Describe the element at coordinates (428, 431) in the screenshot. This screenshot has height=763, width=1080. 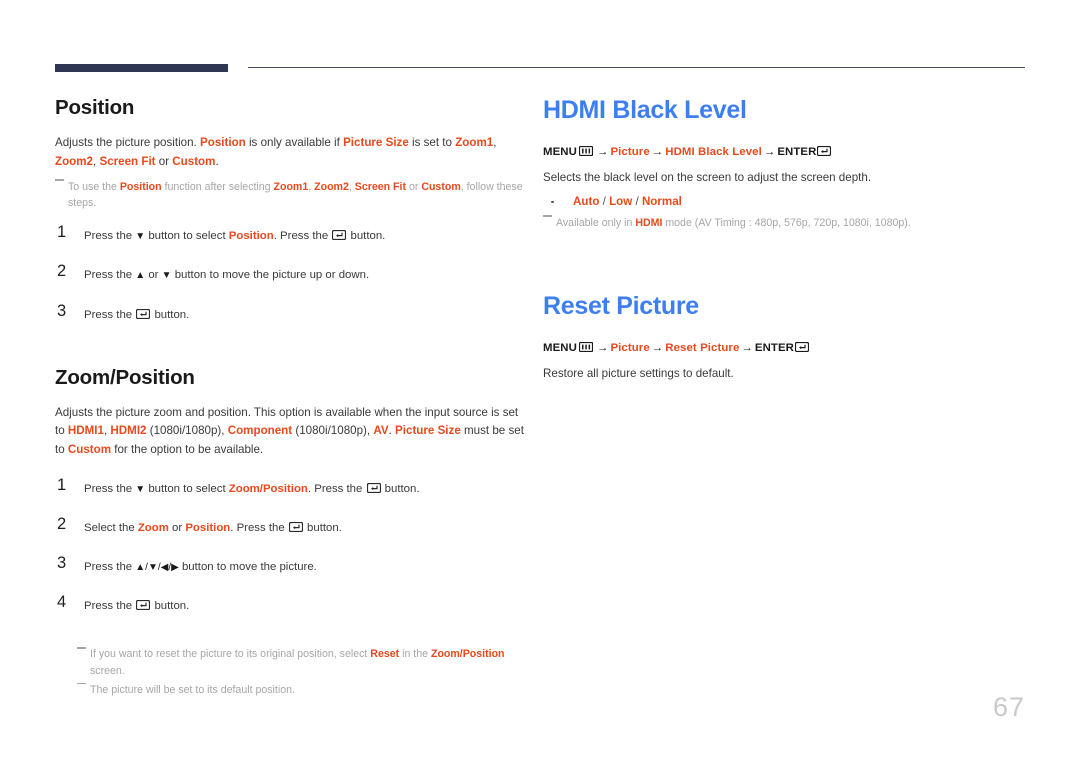
I see `term-picture-size: Picture Size` at that location.